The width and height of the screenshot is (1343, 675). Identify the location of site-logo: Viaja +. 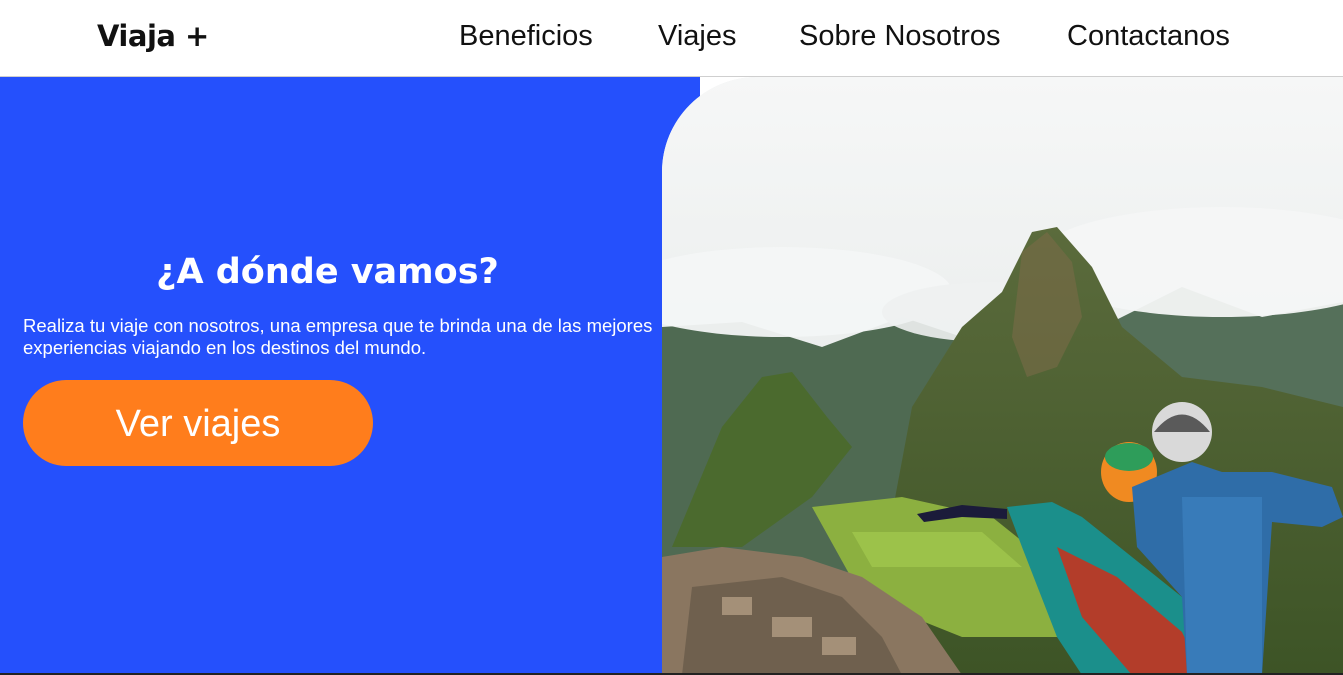
(153, 36).